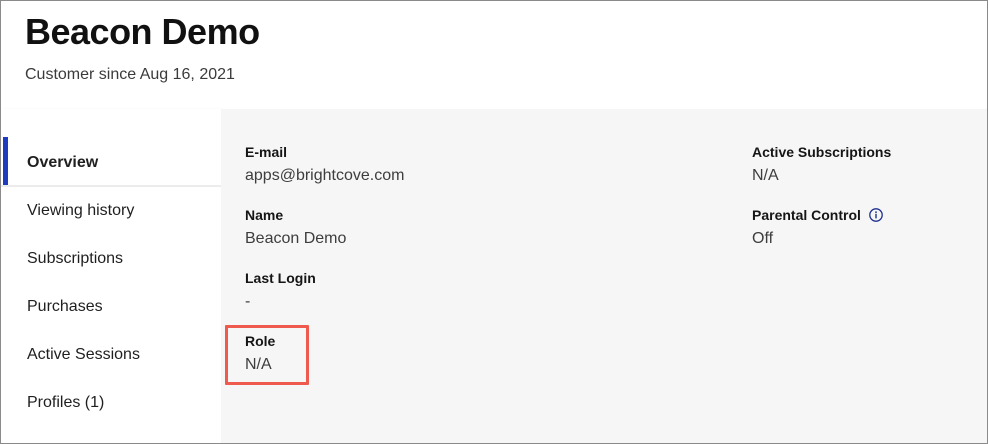 The height and width of the screenshot is (444, 988). I want to click on sidebar-item-purchases: Purchases, so click(111, 307).